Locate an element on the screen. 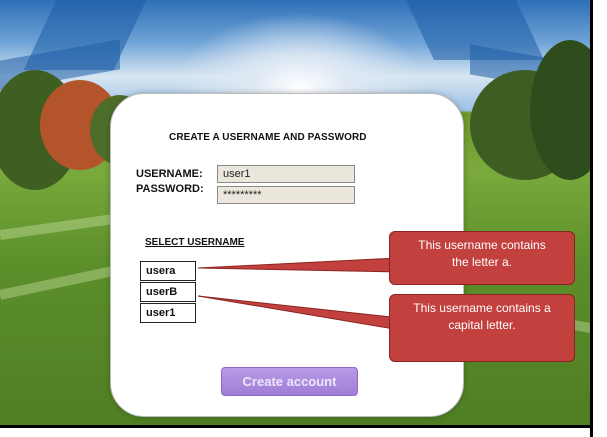  create-account-button: Create account is located at coordinates (289, 381).